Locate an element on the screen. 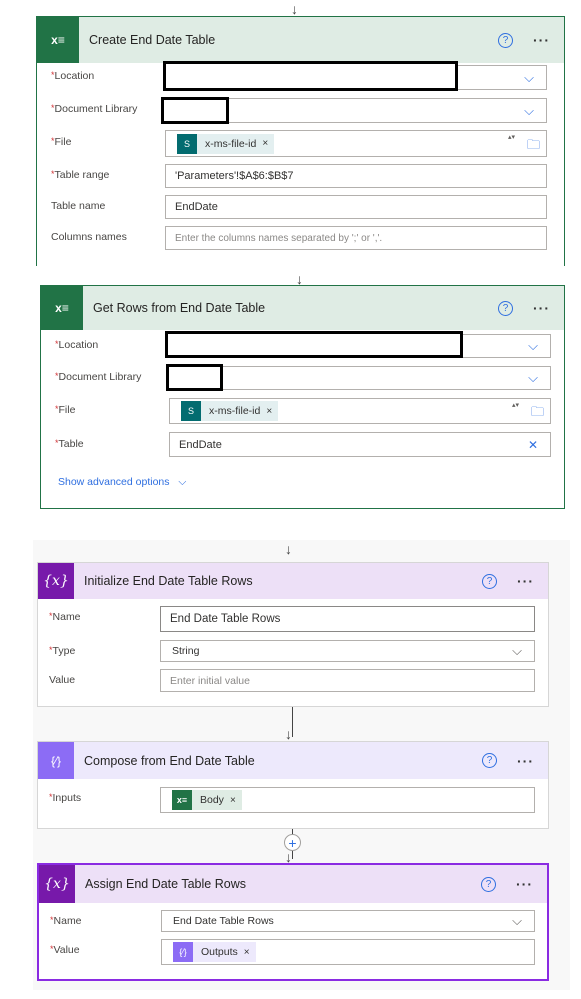  show-advanced-options-link: Show advanced options ⌵ is located at coordinates (122, 482).